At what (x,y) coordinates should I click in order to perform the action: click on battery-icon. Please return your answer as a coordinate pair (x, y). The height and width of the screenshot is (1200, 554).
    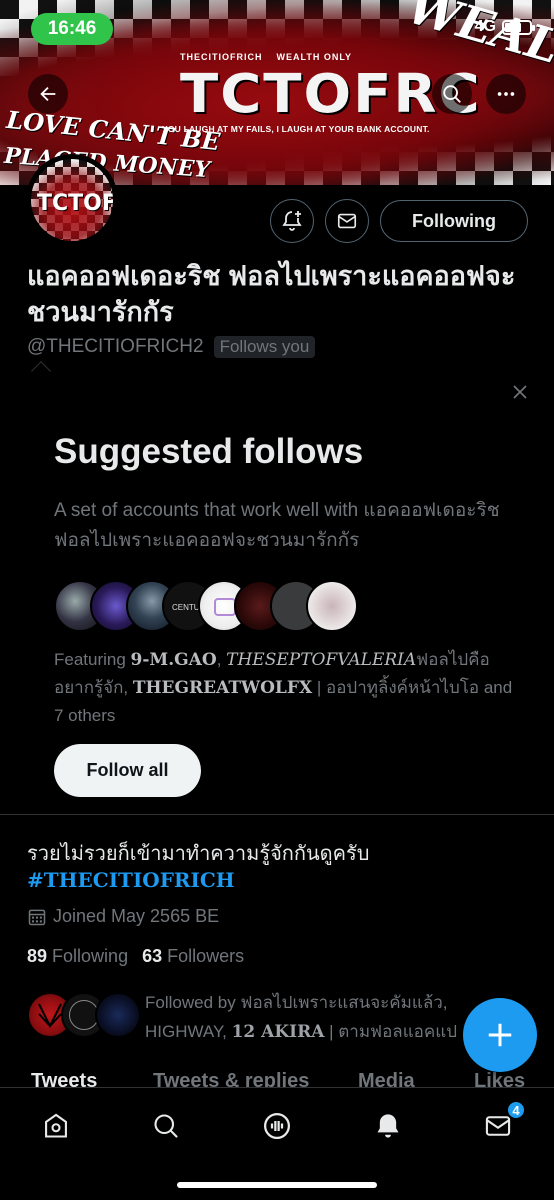
    Looking at the image, I should click on (518, 27).